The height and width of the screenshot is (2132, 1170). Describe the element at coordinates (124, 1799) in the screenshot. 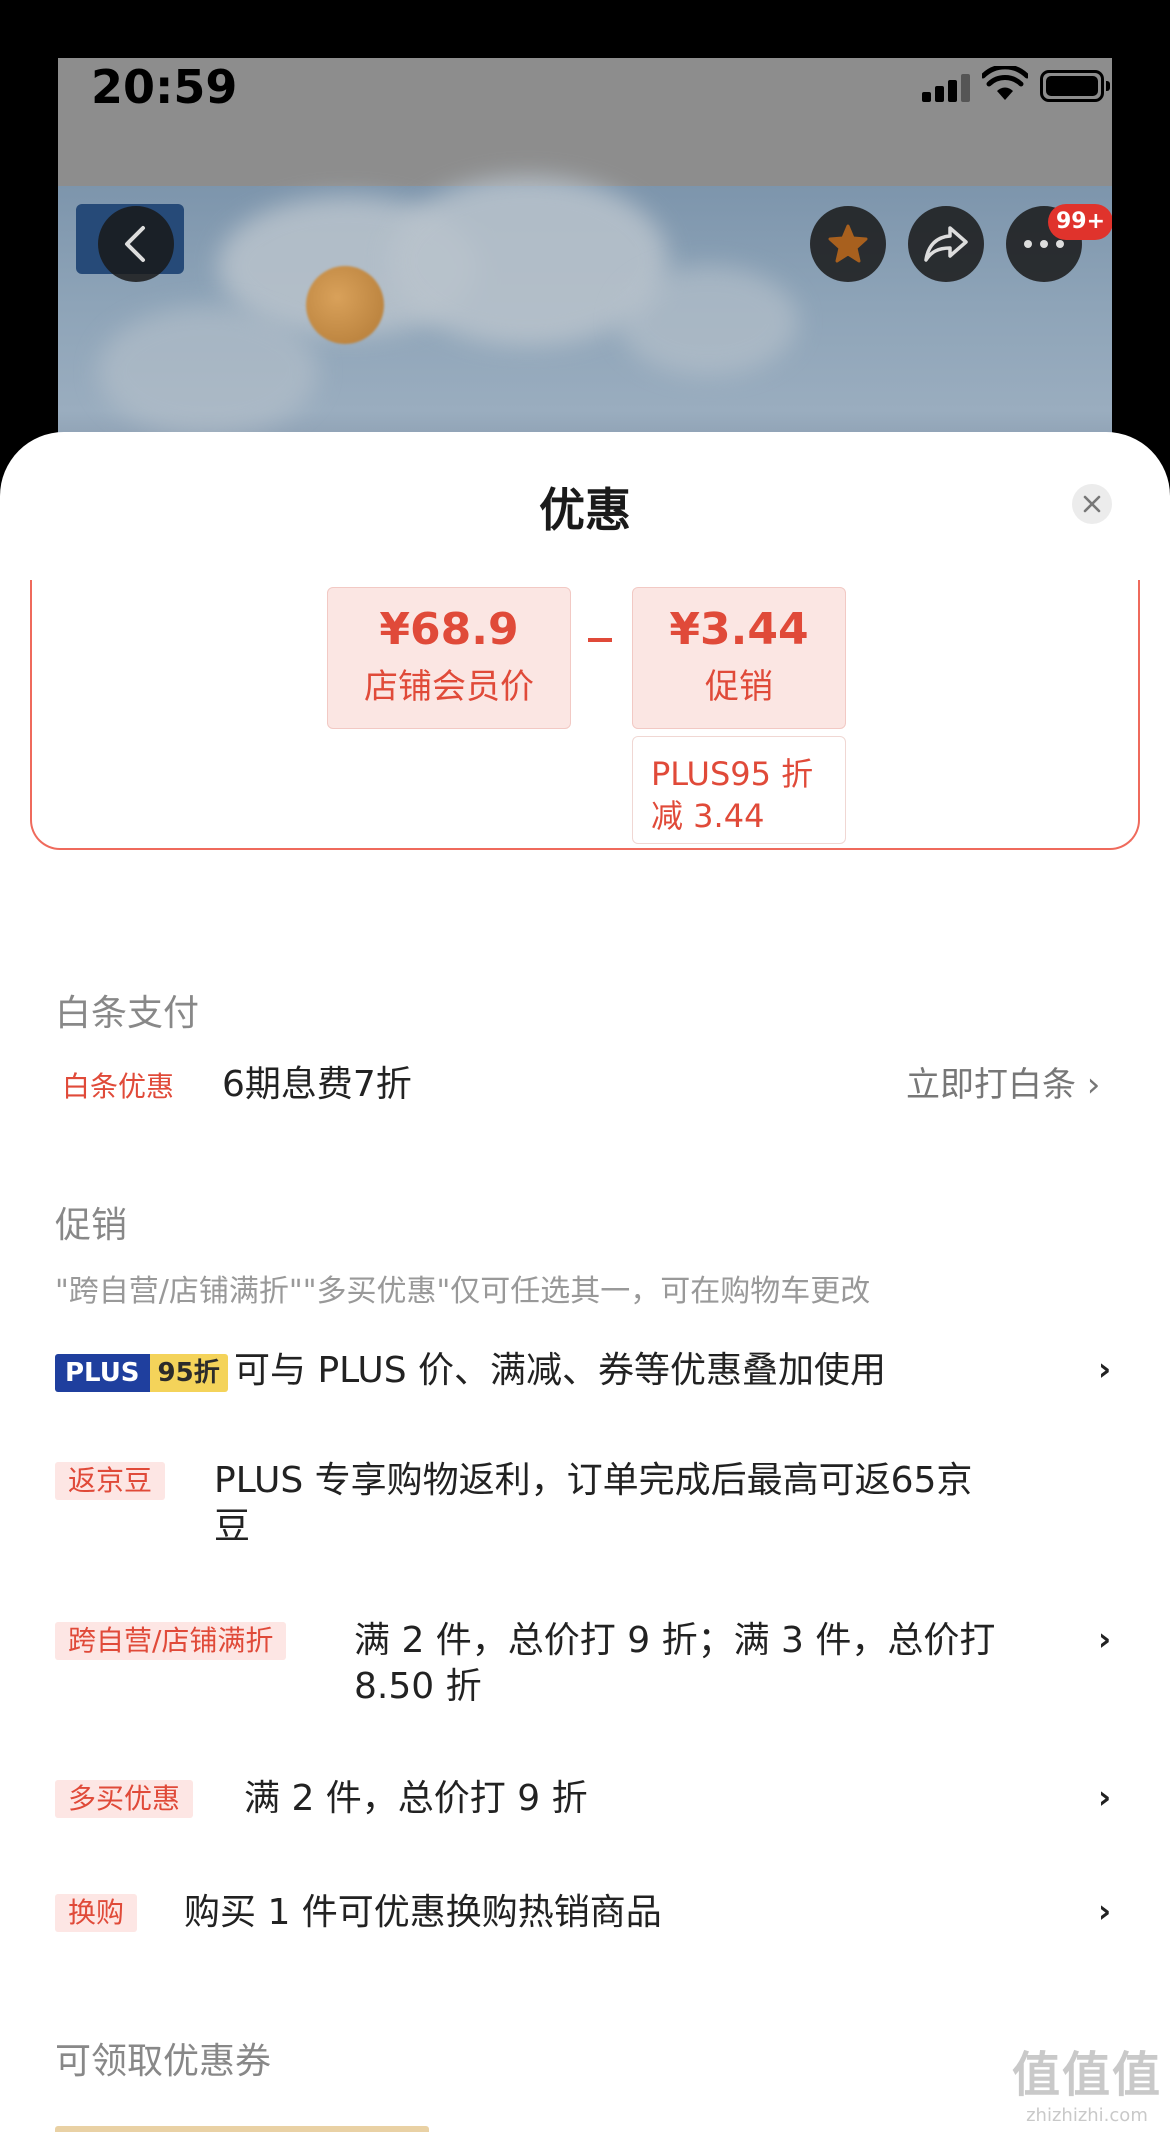

I see `promo-tag: 多买优惠` at that location.